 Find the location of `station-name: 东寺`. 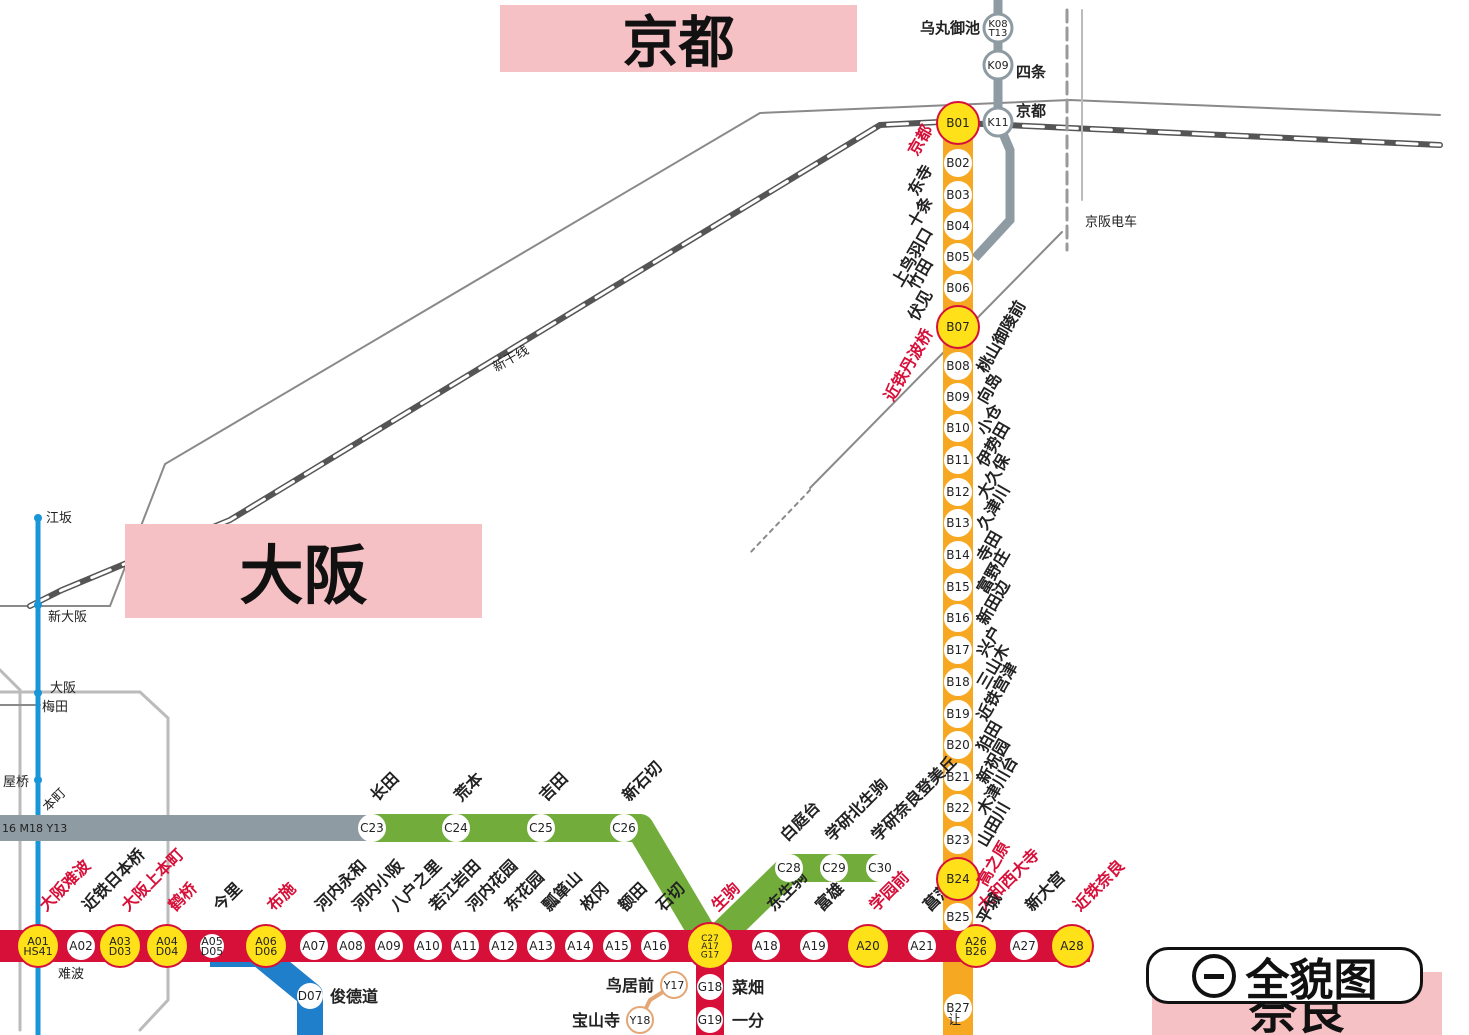

station-name: 东寺 is located at coordinates (920, 180).